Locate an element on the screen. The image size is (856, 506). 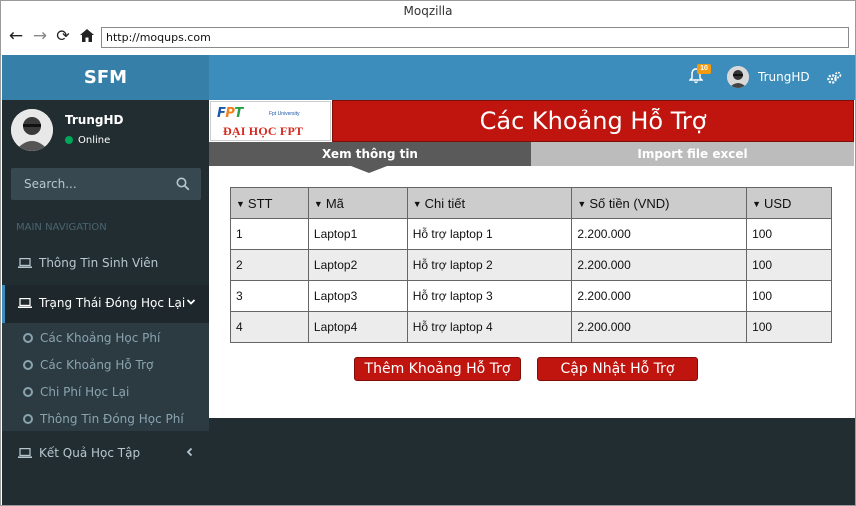
table-cell: 3 is located at coordinates (269, 296).